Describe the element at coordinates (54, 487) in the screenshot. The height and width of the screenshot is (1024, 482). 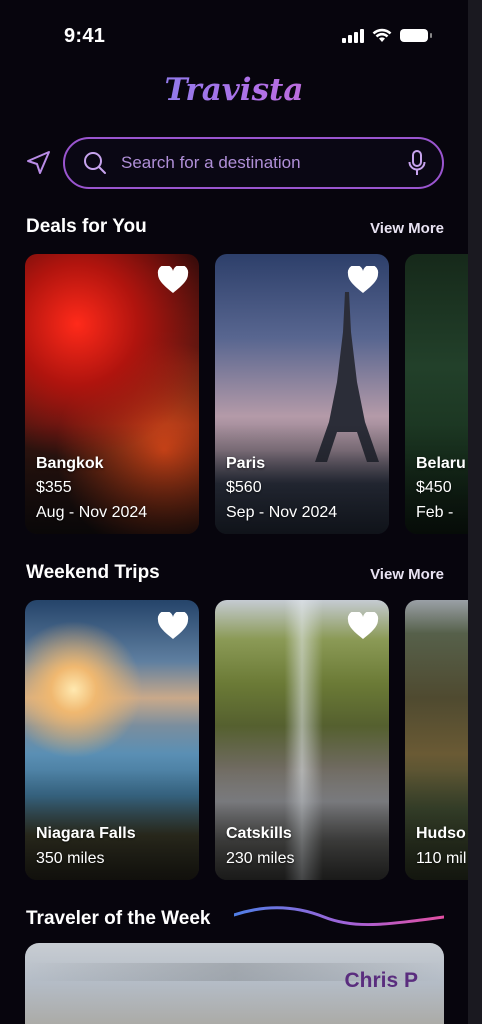
I see `deal-price: $355` at that location.